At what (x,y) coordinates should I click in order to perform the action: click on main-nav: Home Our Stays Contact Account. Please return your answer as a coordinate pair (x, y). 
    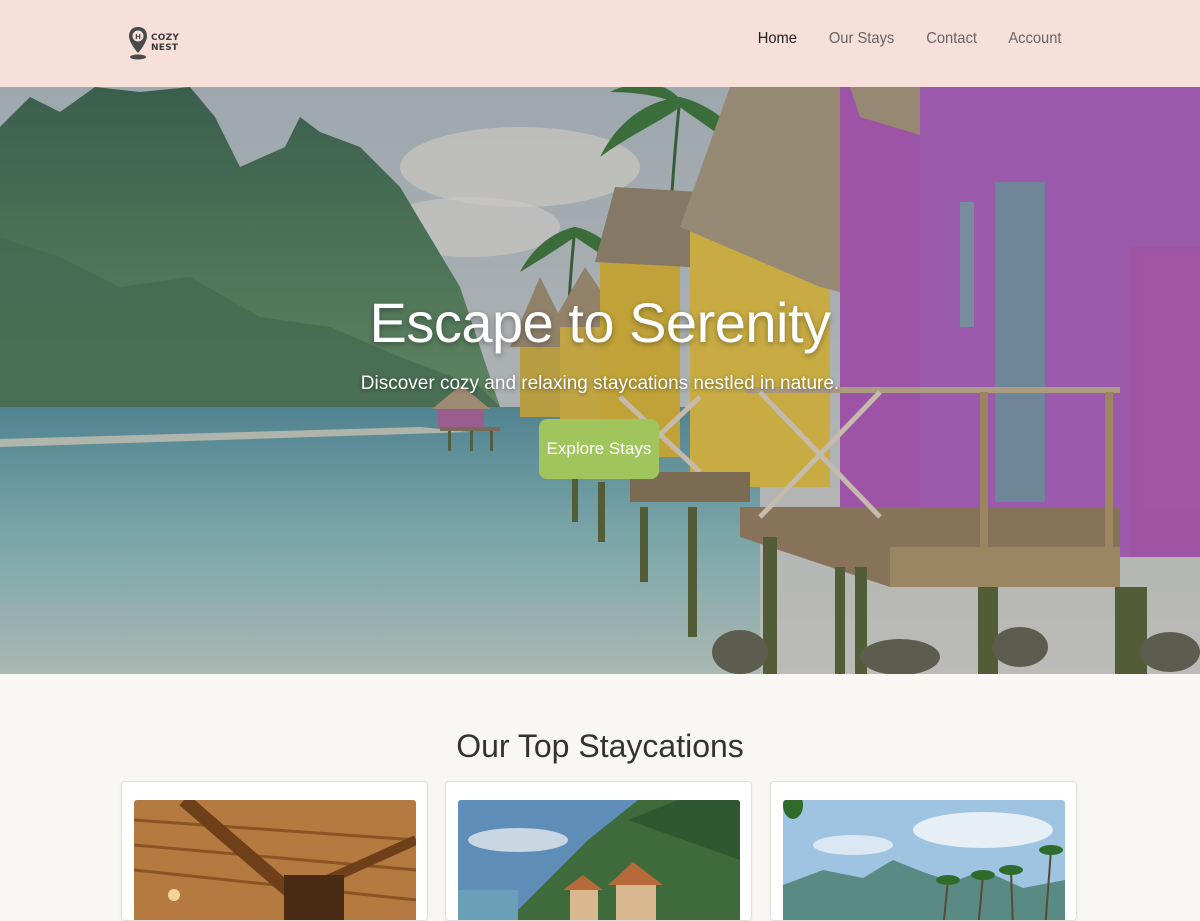
    Looking at the image, I should click on (910, 39).